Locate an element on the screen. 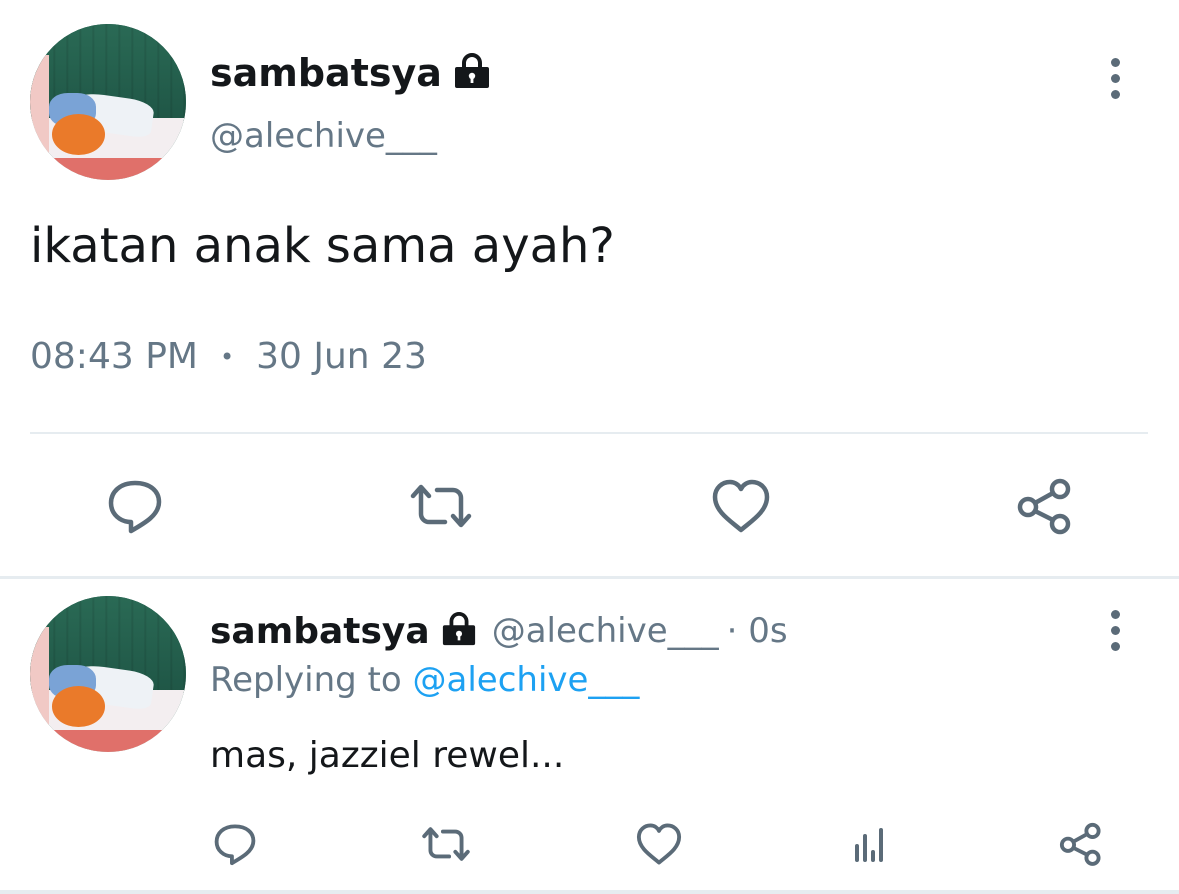 Image resolution: width=1179 pixels, height=894 pixels. author-handle: @alechive___ is located at coordinates (323, 136).